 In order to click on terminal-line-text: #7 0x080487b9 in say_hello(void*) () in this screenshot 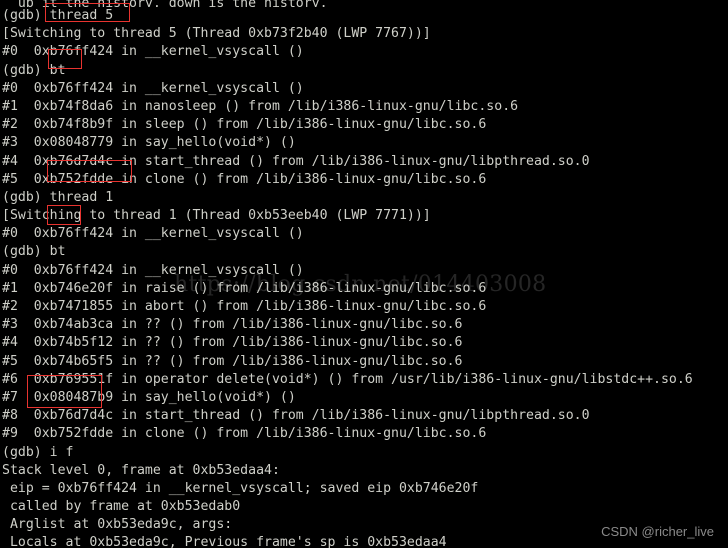, I will do `click(149, 397)`.